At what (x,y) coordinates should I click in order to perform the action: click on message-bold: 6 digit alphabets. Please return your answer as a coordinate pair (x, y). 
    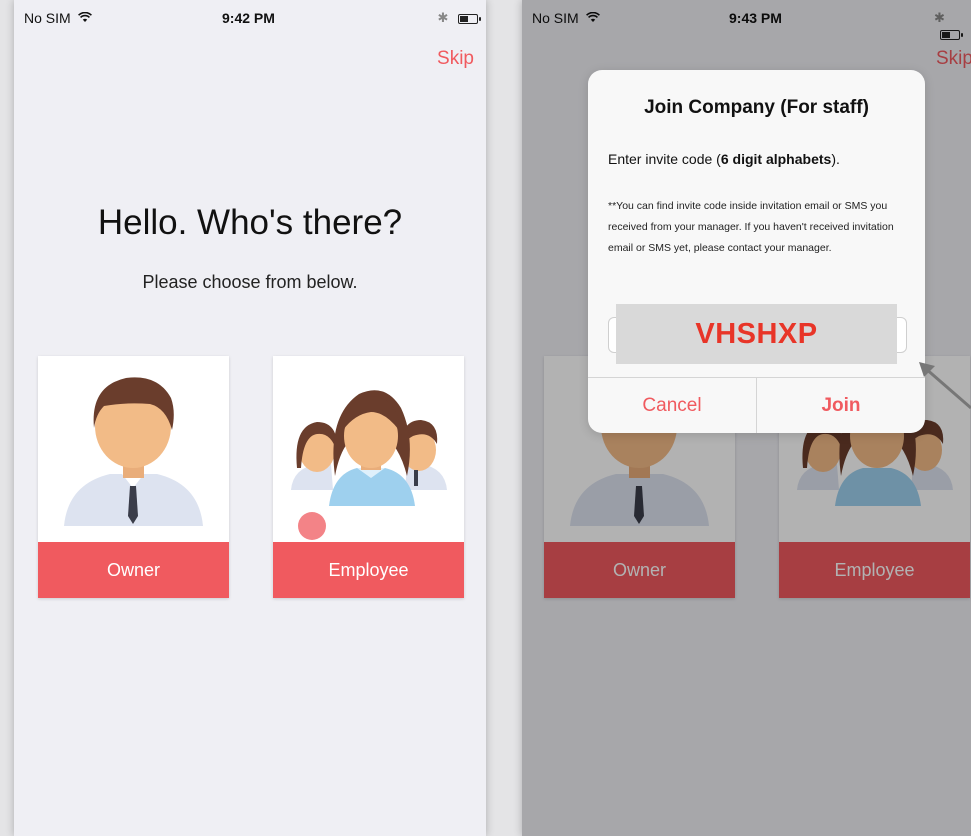
    Looking at the image, I should click on (776, 159).